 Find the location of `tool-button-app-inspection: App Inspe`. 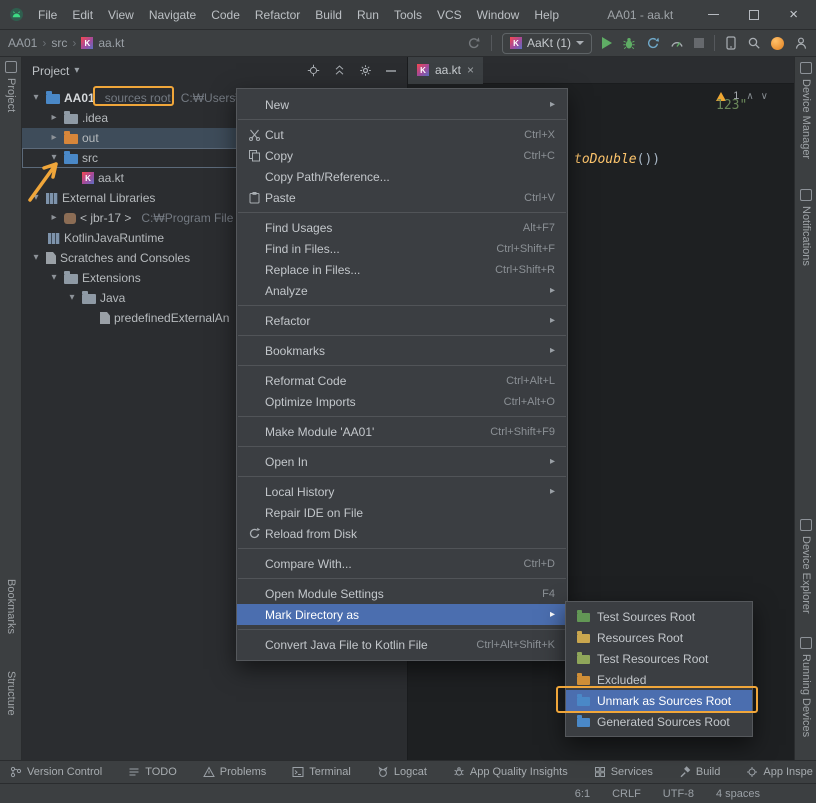

tool-button-app-inspection: App Inspe is located at coordinates (779, 772).